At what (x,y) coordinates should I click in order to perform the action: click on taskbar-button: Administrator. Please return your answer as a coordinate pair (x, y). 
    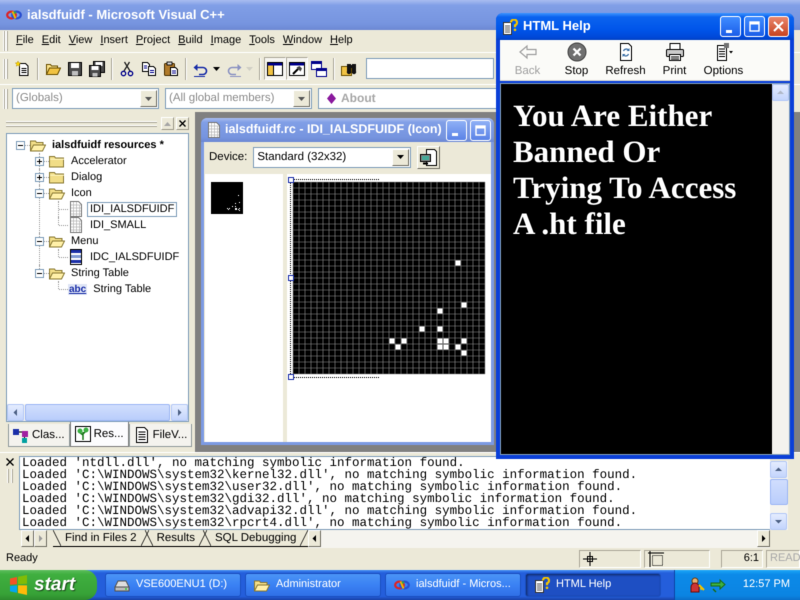
    Looking at the image, I should click on (313, 585).